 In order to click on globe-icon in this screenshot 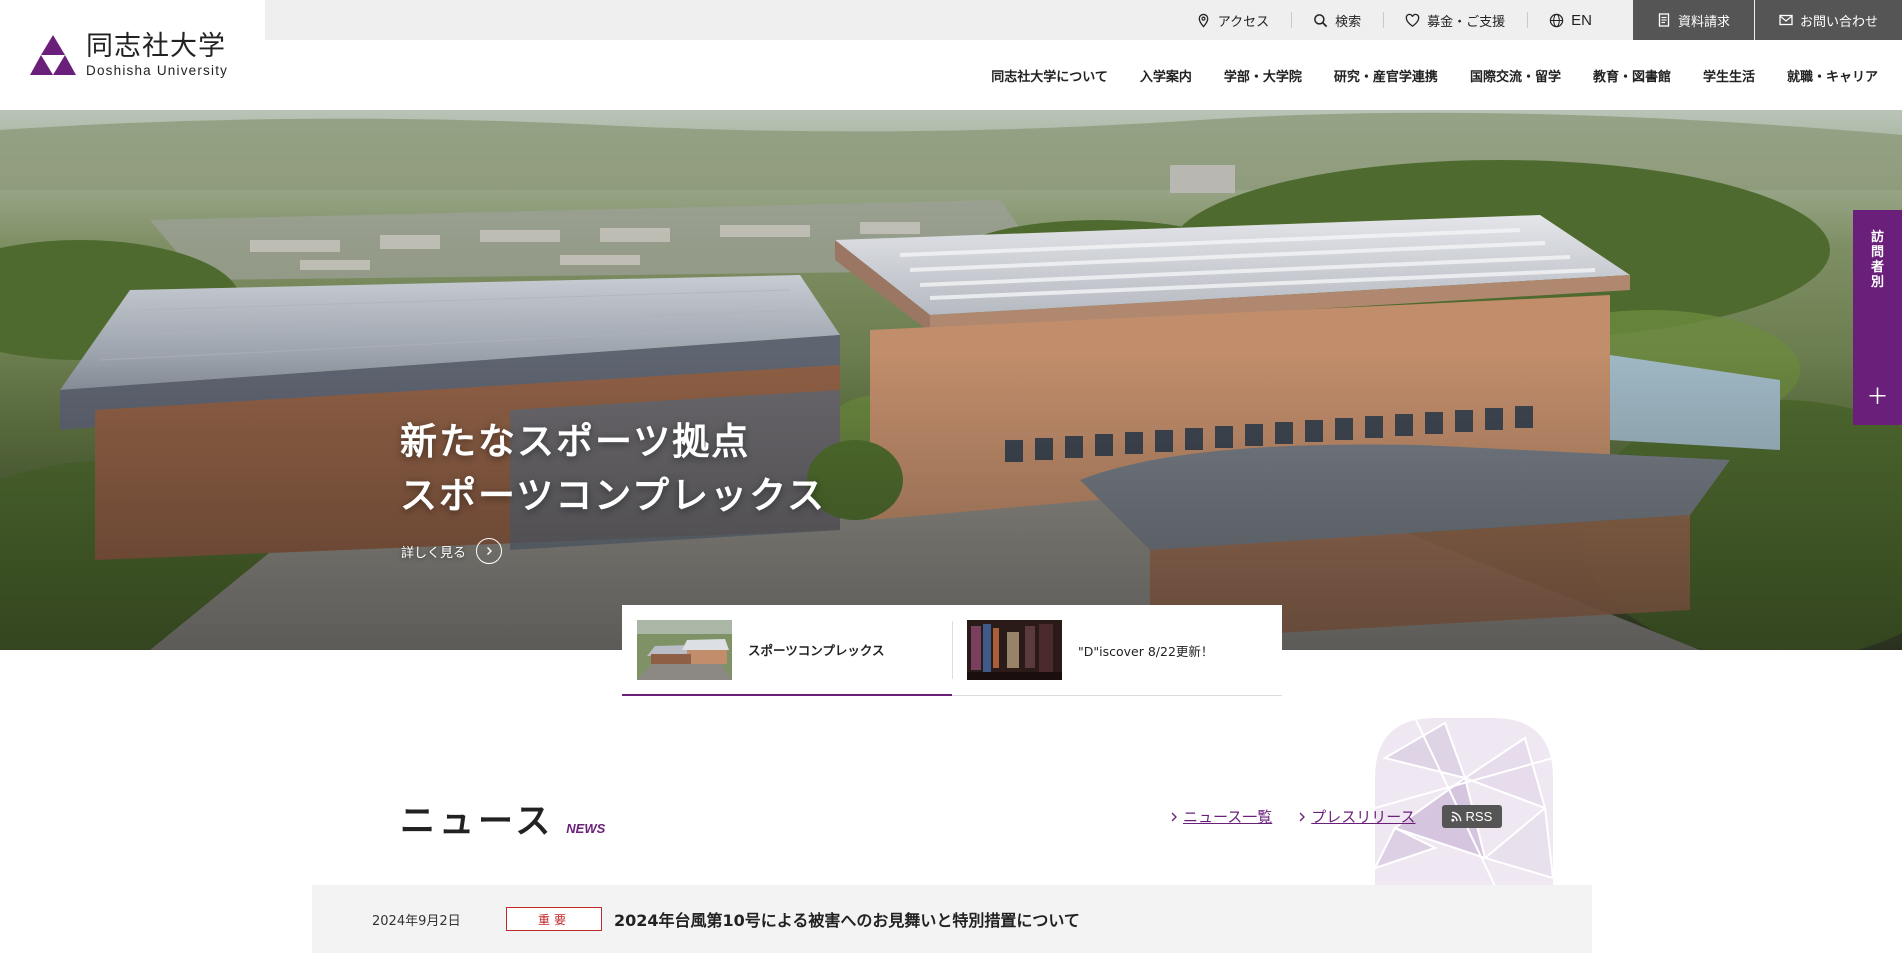, I will do `click(1556, 20)`.